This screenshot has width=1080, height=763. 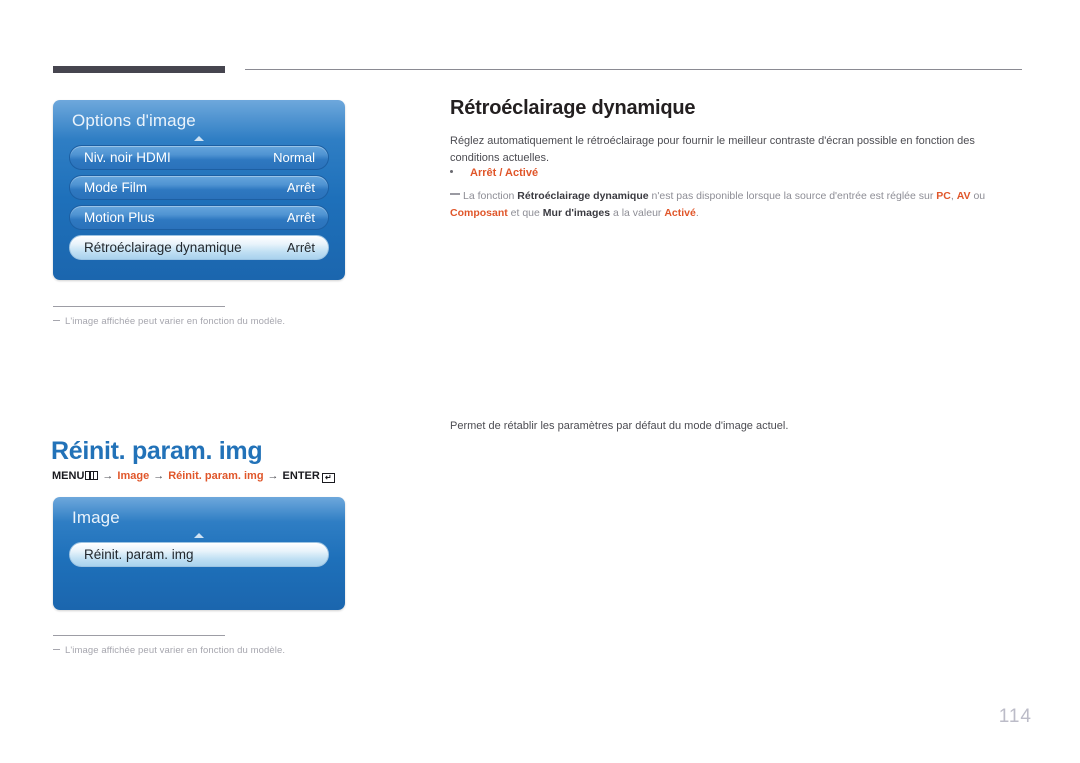 I want to click on note-part3: ou, so click(x=978, y=196).